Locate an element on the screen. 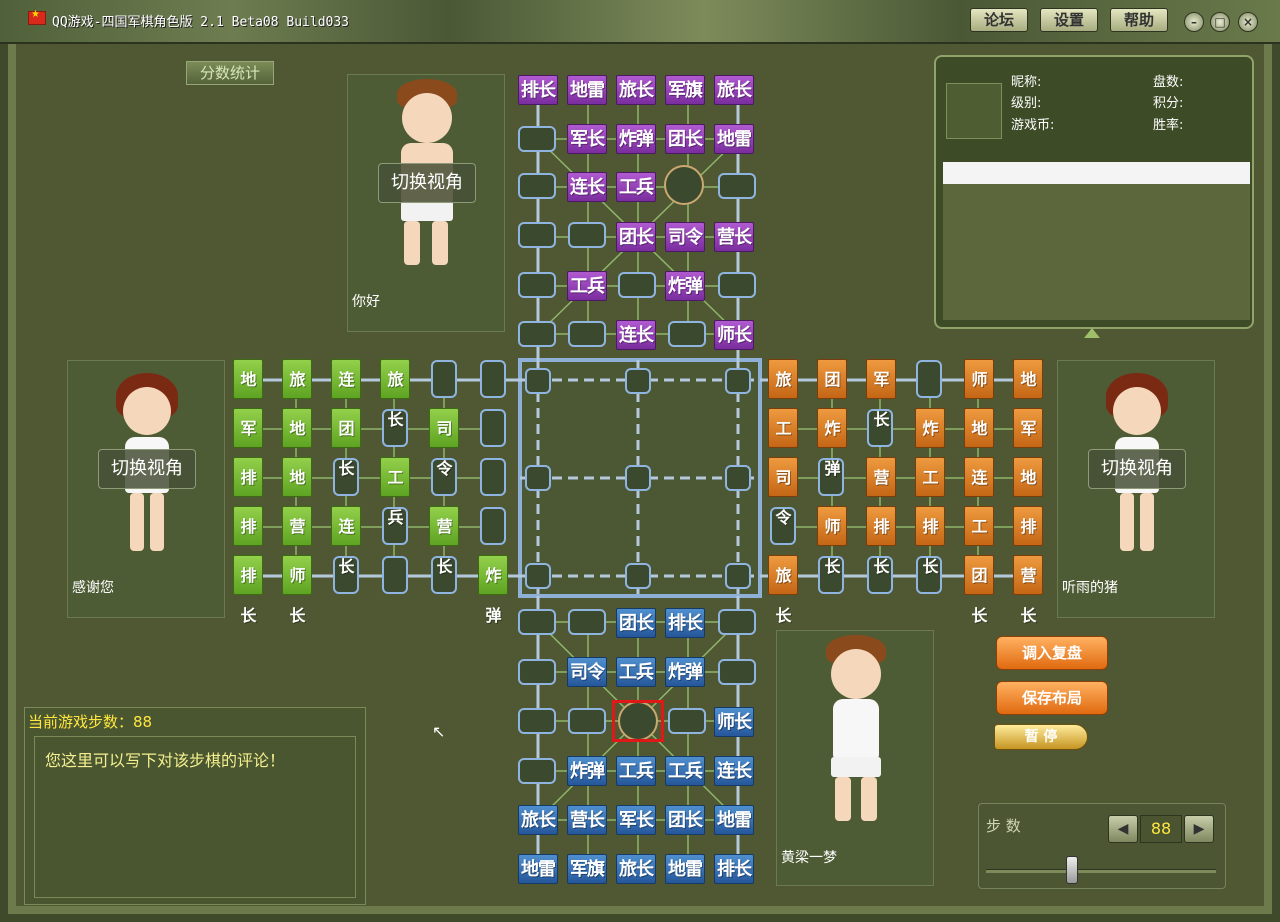 Image resolution: width=1280 pixels, height=922 pixels. purple-piece: 工兵 is located at coordinates (636, 187).